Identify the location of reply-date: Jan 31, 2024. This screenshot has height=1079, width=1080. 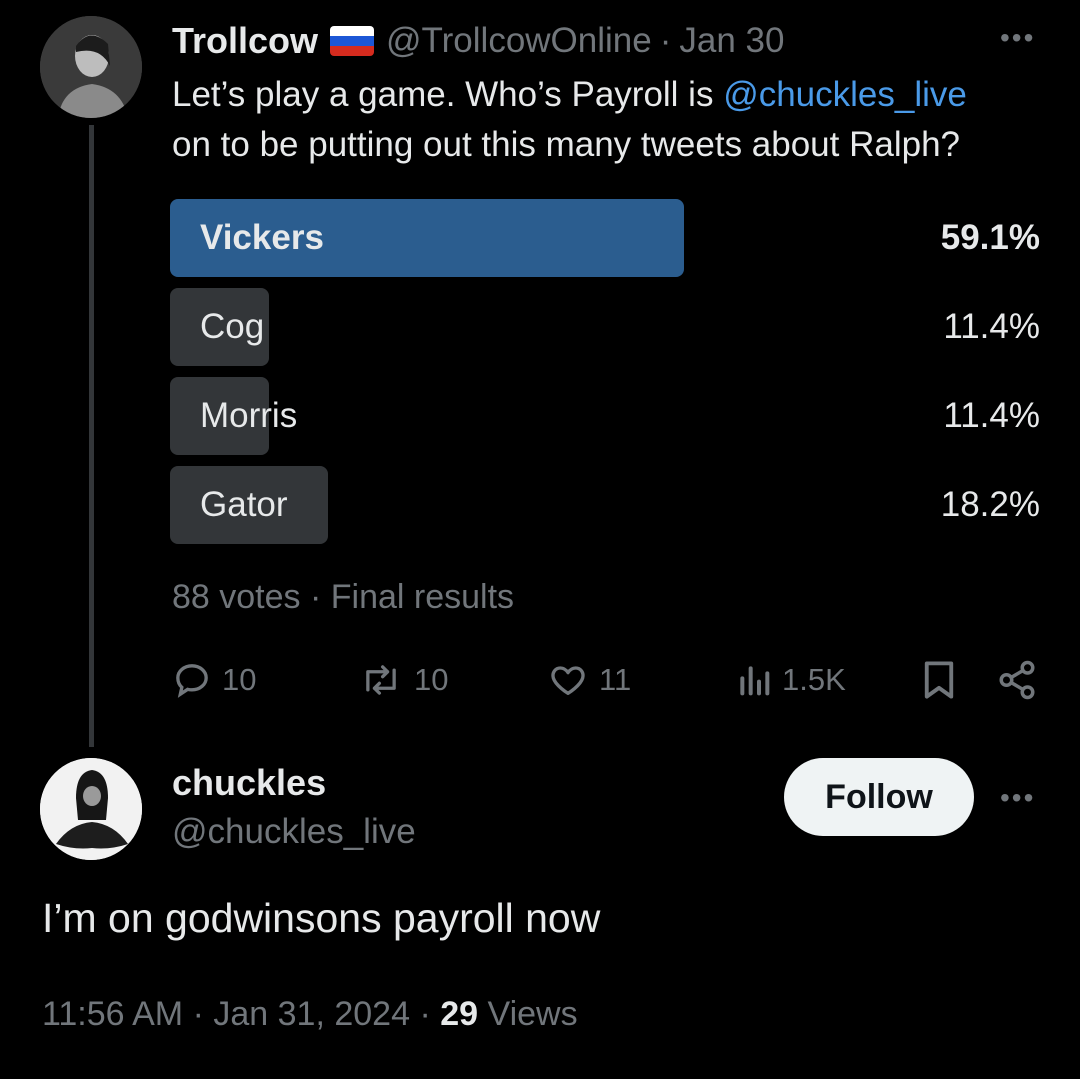
(311, 1014).